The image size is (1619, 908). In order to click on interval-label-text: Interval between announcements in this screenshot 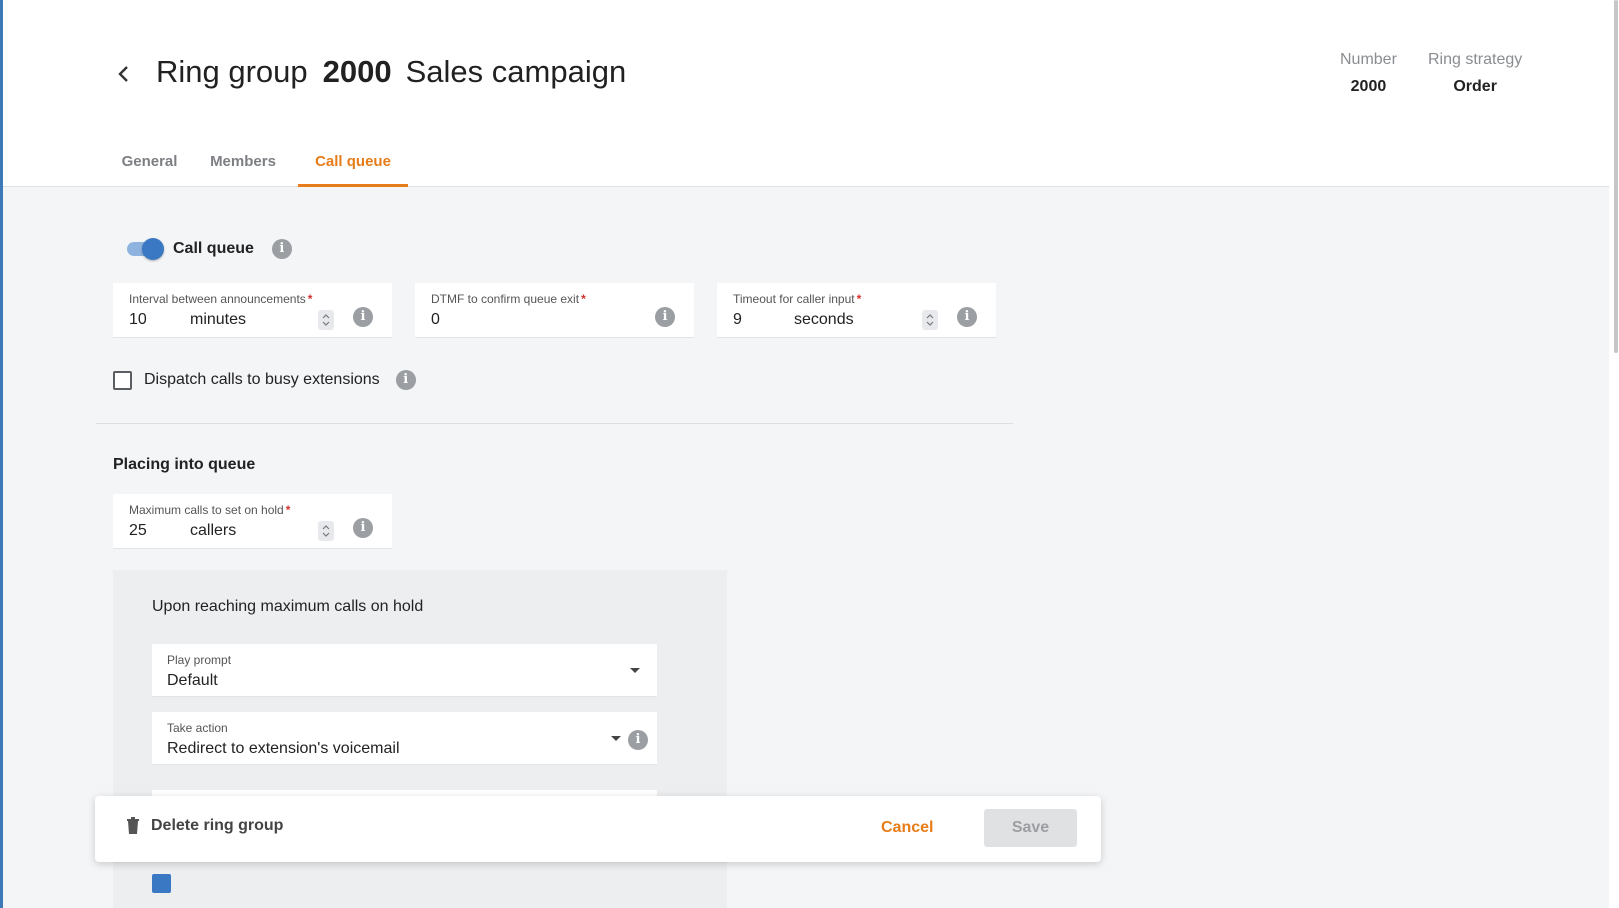, I will do `click(217, 299)`.